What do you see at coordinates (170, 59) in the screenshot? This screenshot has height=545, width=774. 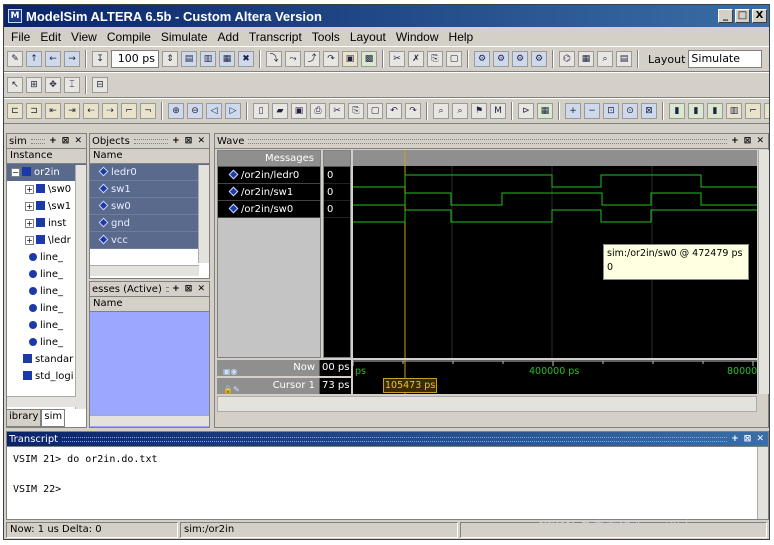 I see `run-length-spinner-icon: ⇕` at bounding box center [170, 59].